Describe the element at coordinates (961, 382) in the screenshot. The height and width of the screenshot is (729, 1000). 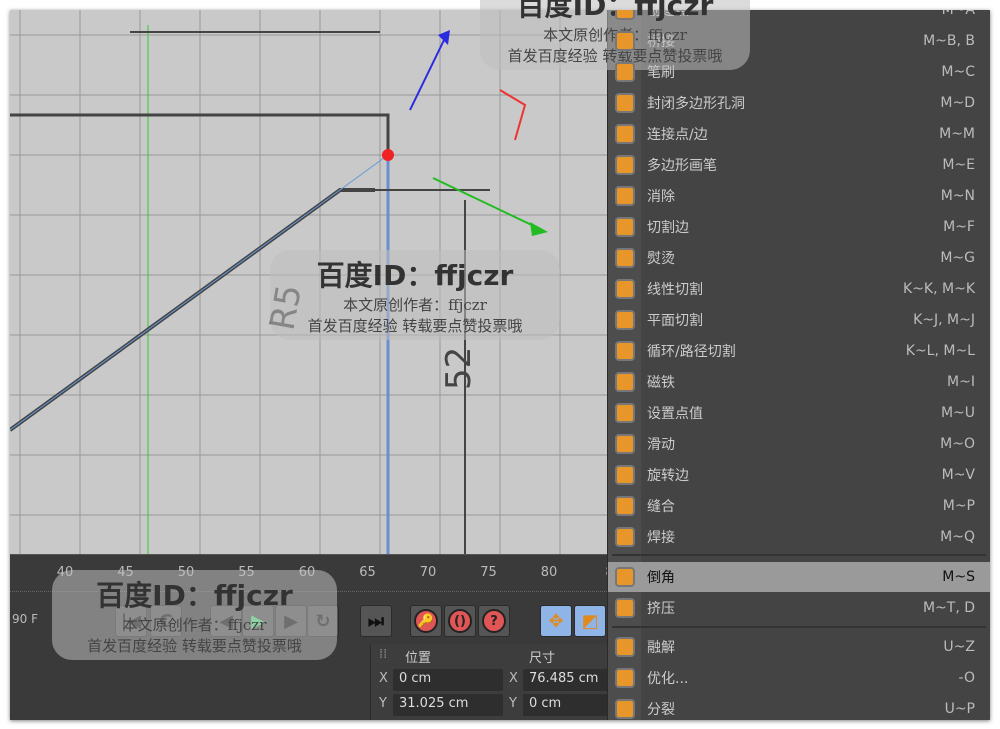
I see `menu-item-shortcut: M~I` at that location.